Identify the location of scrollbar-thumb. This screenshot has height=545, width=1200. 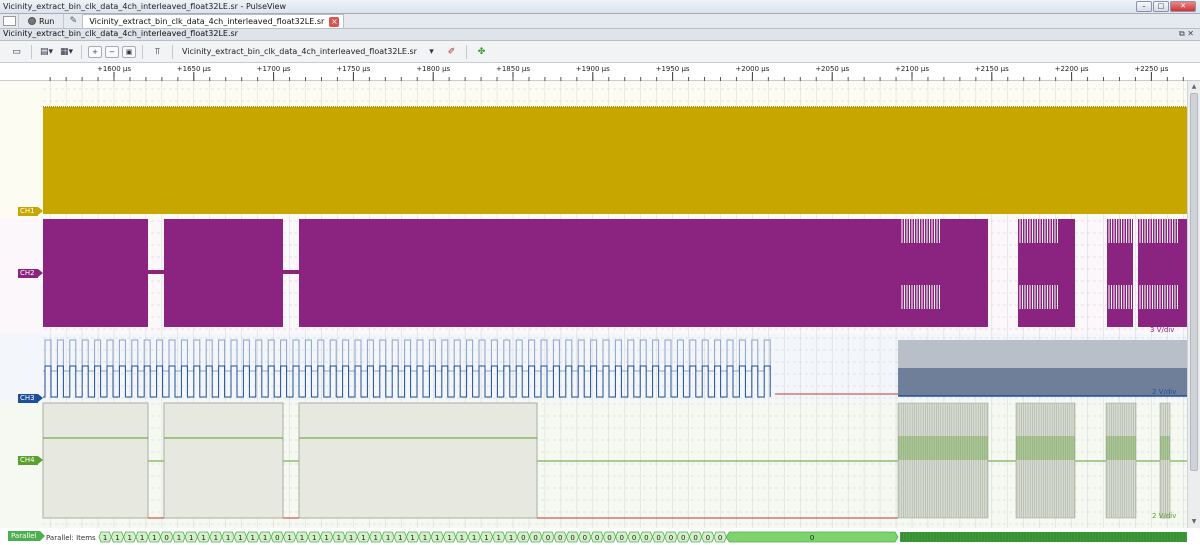
(1194, 282).